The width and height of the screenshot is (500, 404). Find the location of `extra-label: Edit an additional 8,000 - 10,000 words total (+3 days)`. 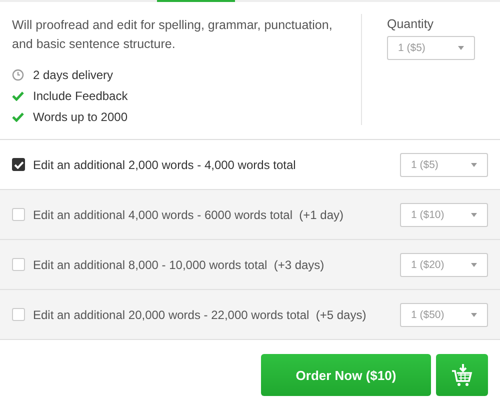

extra-label: Edit an additional 8,000 - 10,000 words total (+3 days) is located at coordinates (178, 265).